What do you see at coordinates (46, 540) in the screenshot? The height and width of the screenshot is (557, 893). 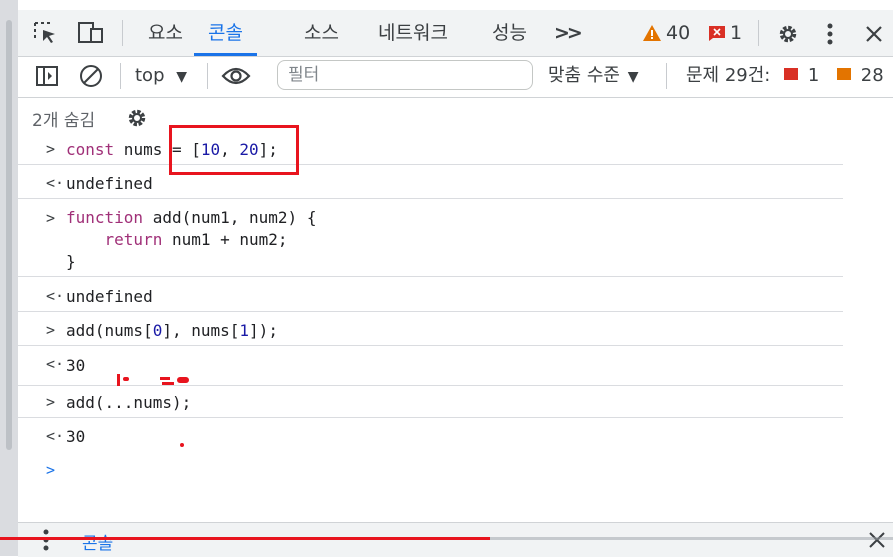 I see `drawer-menu-icon` at bounding box center [46, 540].